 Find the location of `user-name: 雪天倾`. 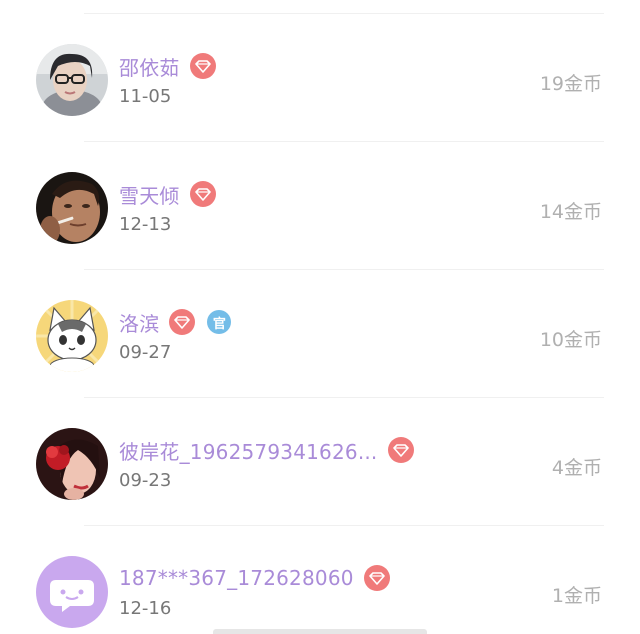

user-name: 雪天倾 is located at coordinates (149, 194).